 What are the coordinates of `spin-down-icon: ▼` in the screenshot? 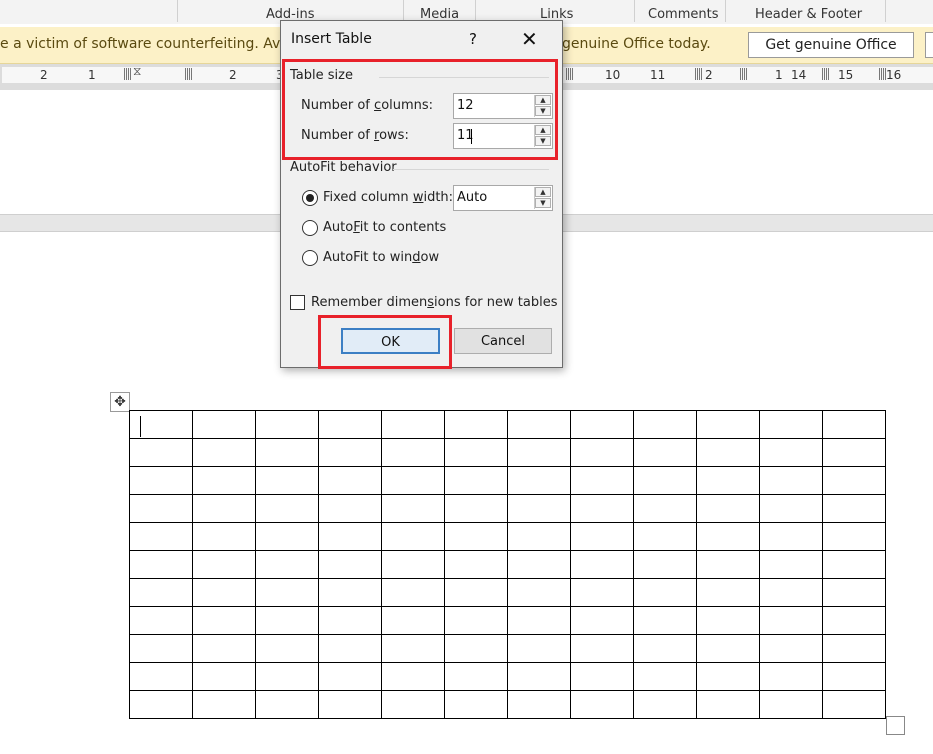 It's located at (543, 203).